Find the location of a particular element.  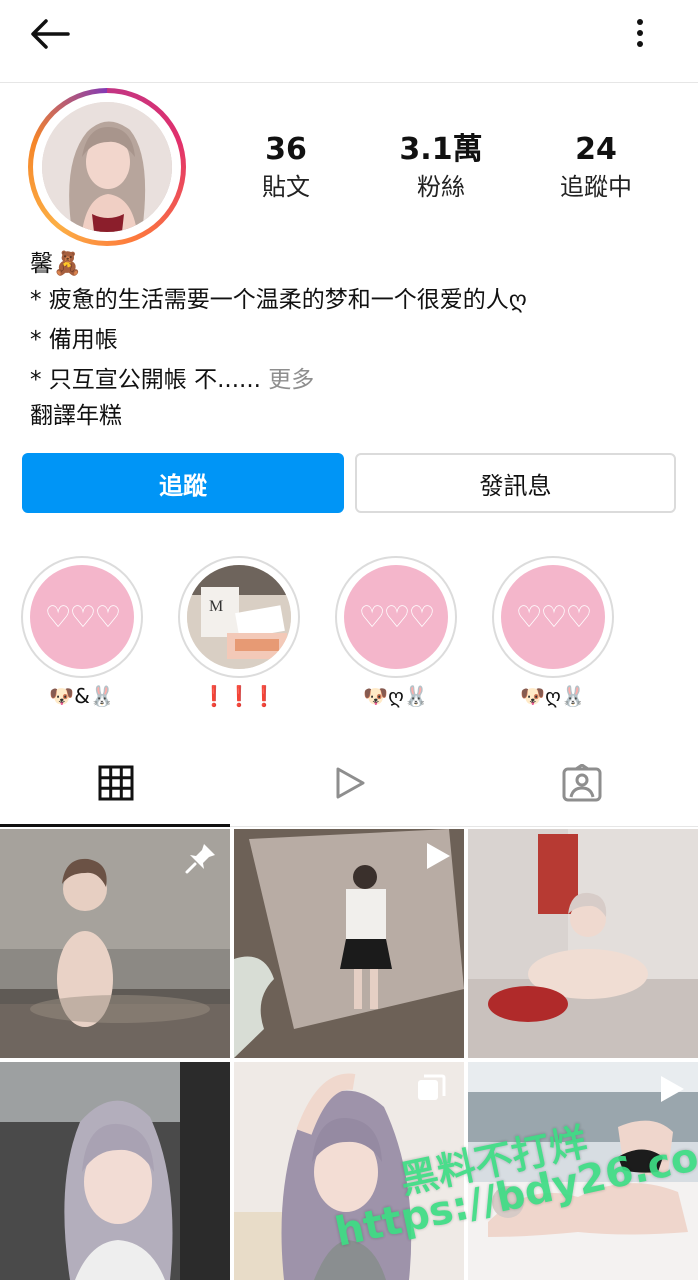

pin-icon is located at coordinates (200, 859).